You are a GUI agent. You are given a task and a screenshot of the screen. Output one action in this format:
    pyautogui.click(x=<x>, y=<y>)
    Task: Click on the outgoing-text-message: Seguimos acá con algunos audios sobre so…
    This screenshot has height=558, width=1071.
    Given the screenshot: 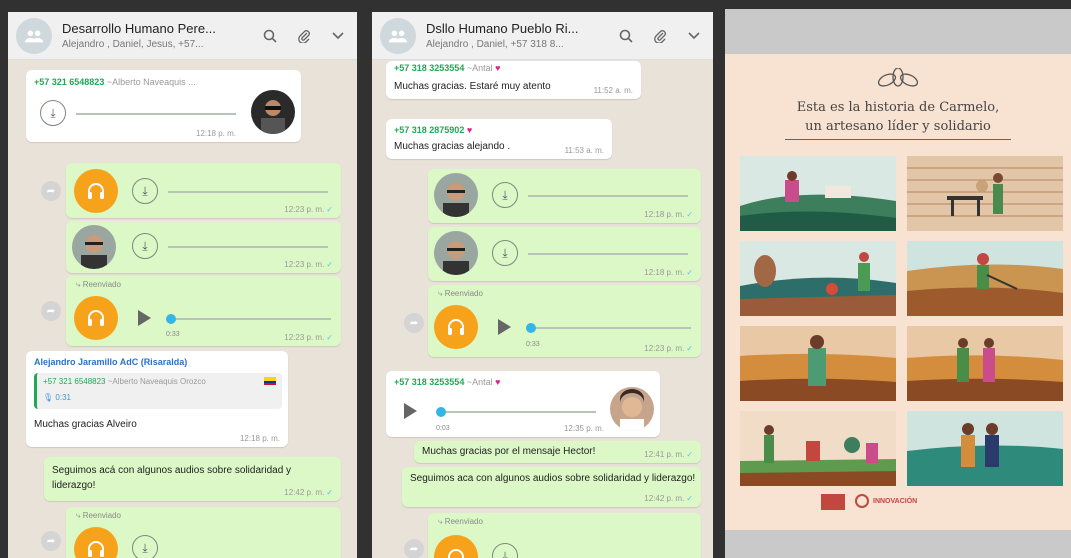 What is the action you would take?
    pyautogui.click(x=192, y=479)
    